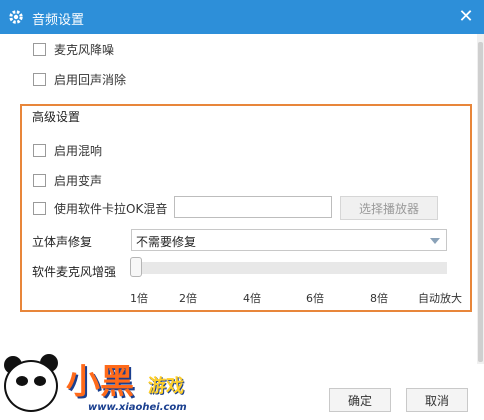  I want to click on karaoke-mix-option: 使用软件卡拉OK混音, so click(100, 208).